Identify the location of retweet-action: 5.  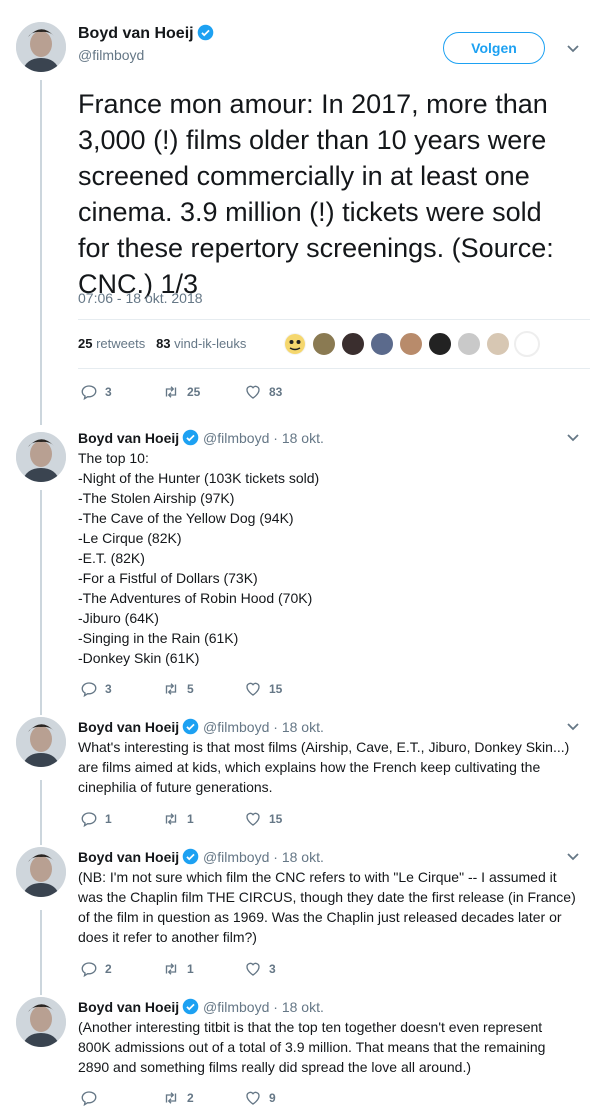
(178, 689).